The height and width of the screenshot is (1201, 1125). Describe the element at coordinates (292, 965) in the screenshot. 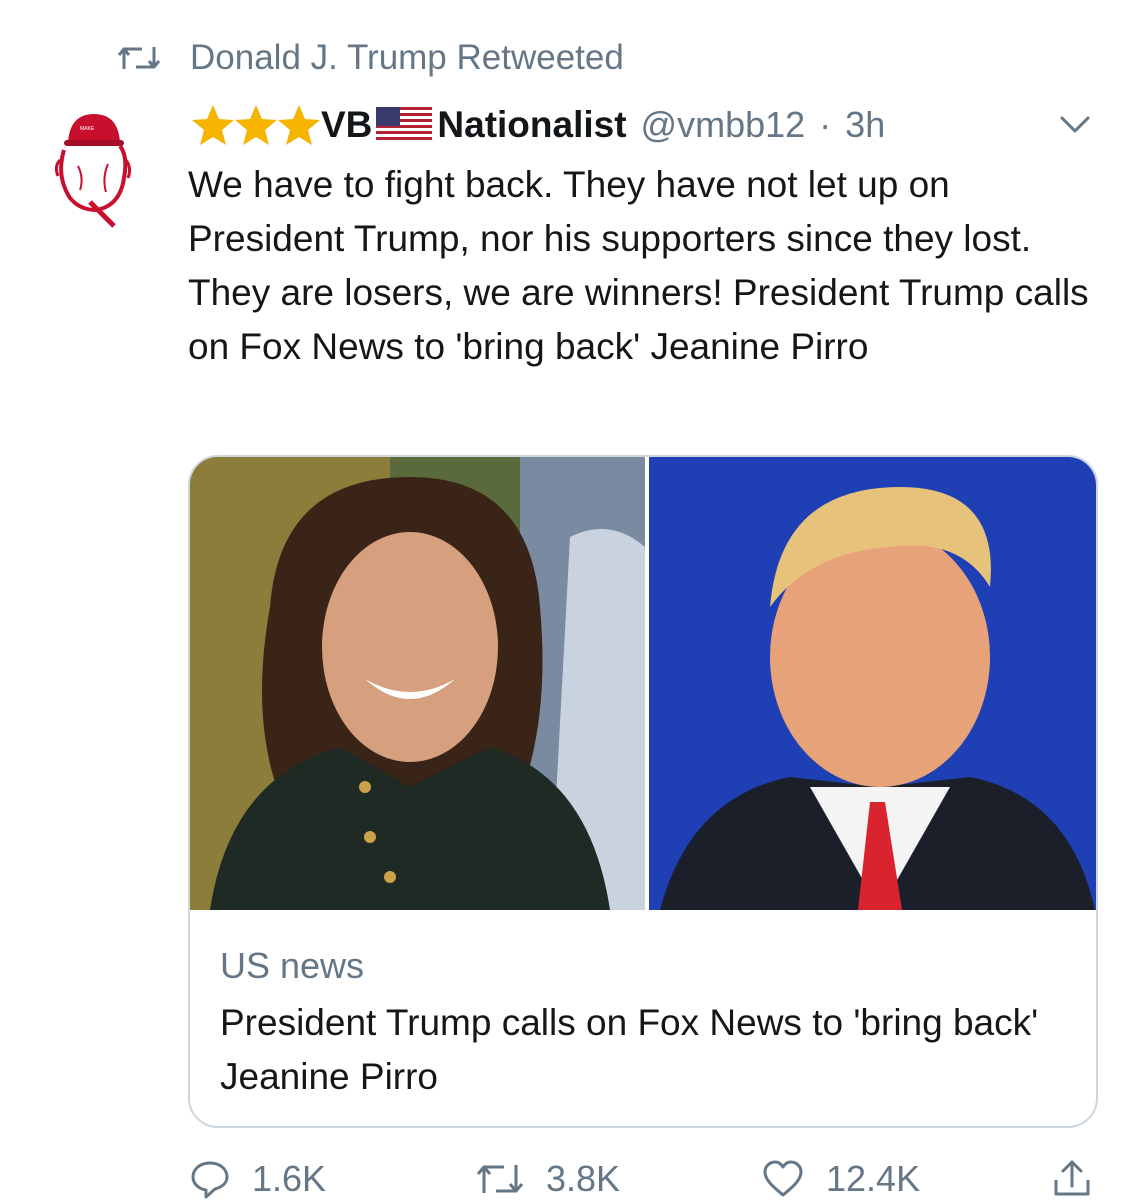

I see `card-source: US news` at that location.